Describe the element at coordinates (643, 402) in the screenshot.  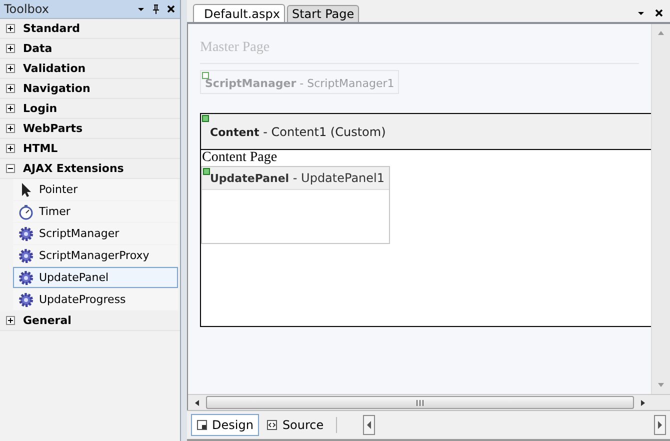
I see `scroll-right-icon` at that location.